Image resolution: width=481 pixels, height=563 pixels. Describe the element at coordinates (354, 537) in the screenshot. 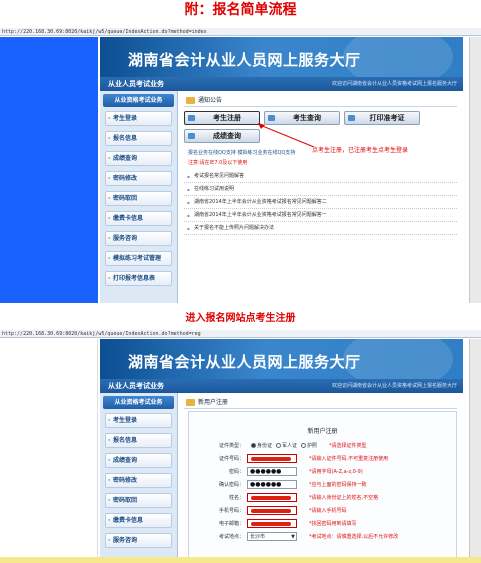

I see `area-hint: *考试地点：请慎重选择,以后不允许修改` at that location.